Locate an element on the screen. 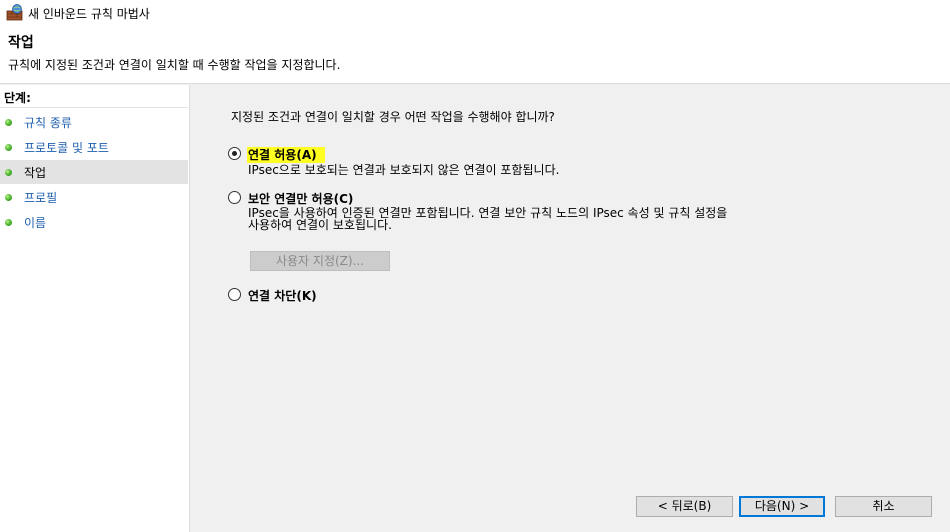 Image resolution: width=950 pixels, height=532 pixels. block-connection-radio is located at coordinates (234, 294).